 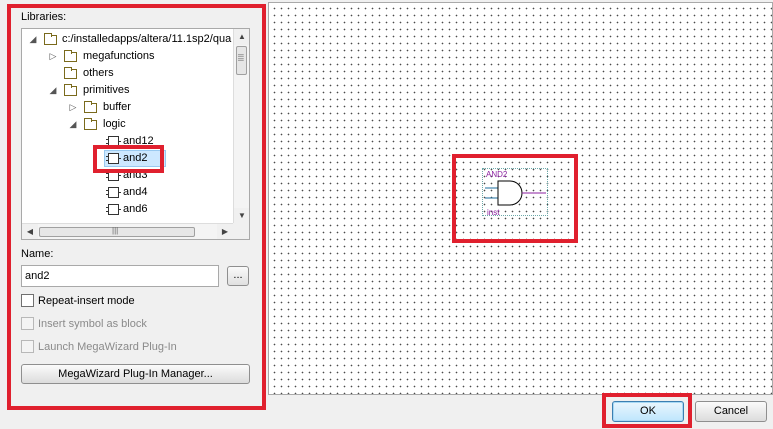 What do you see at coordinates (731, 411) in the screenshot?
I see `cancel-button: Cancel` at bounding box center [731, 411].